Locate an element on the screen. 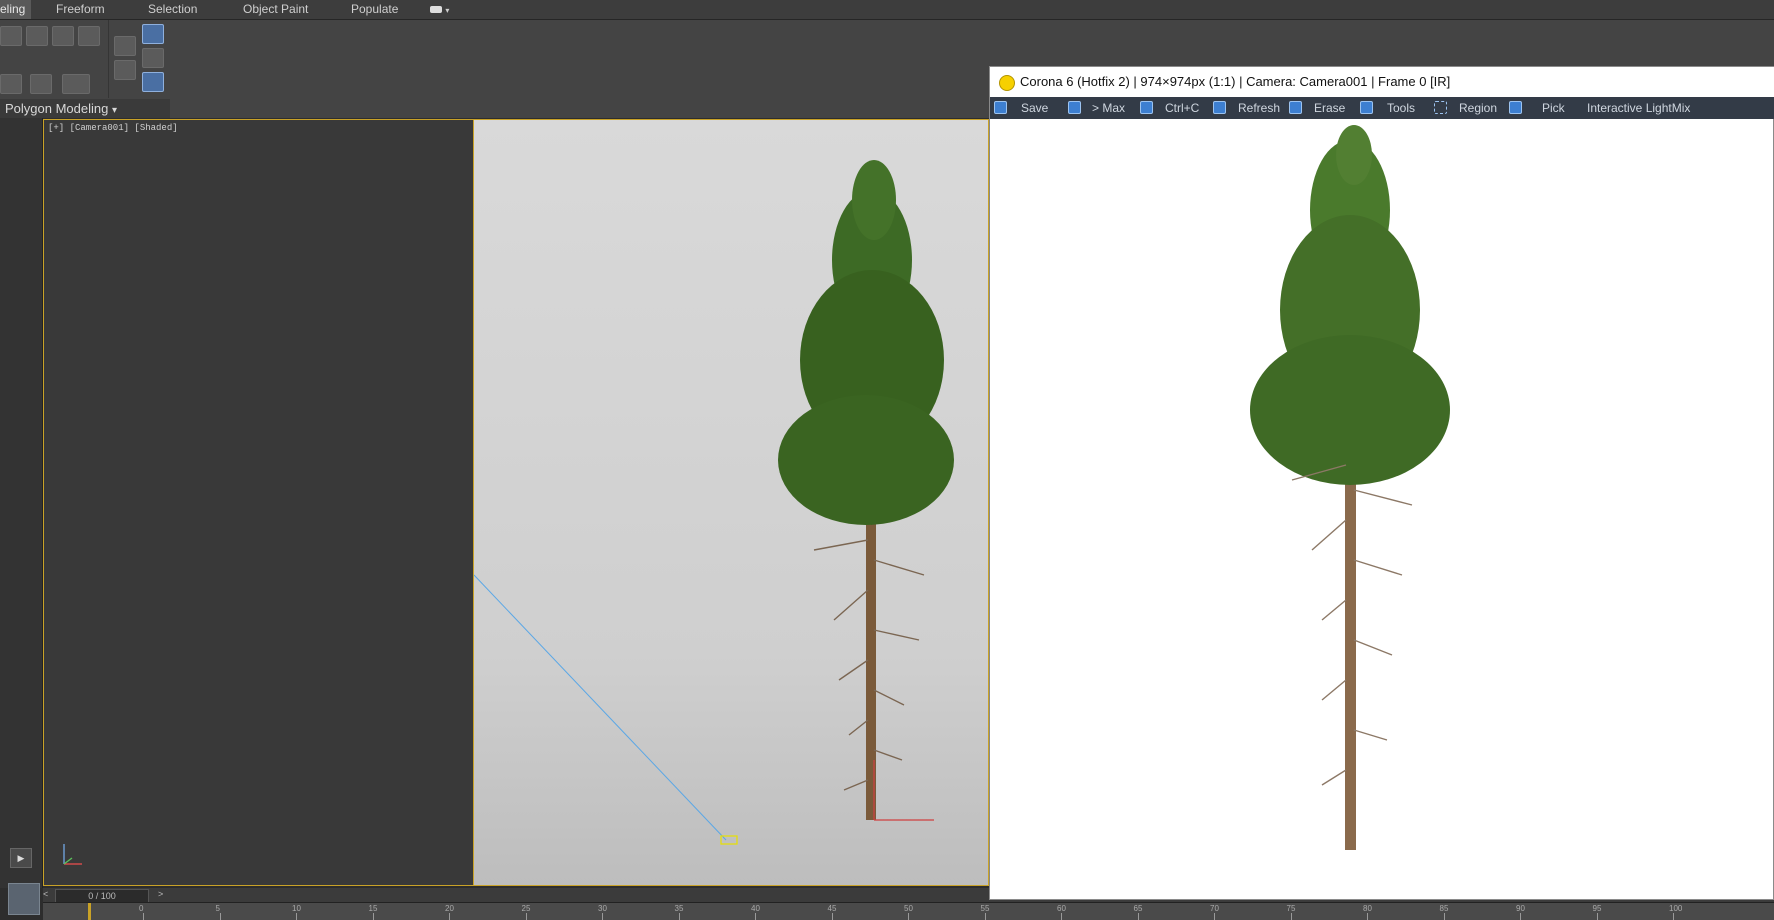 Image resolution: width=1774 pixels, height=920 pixels. ruler-tick-label: 55 is located at coordinates (985, 908).